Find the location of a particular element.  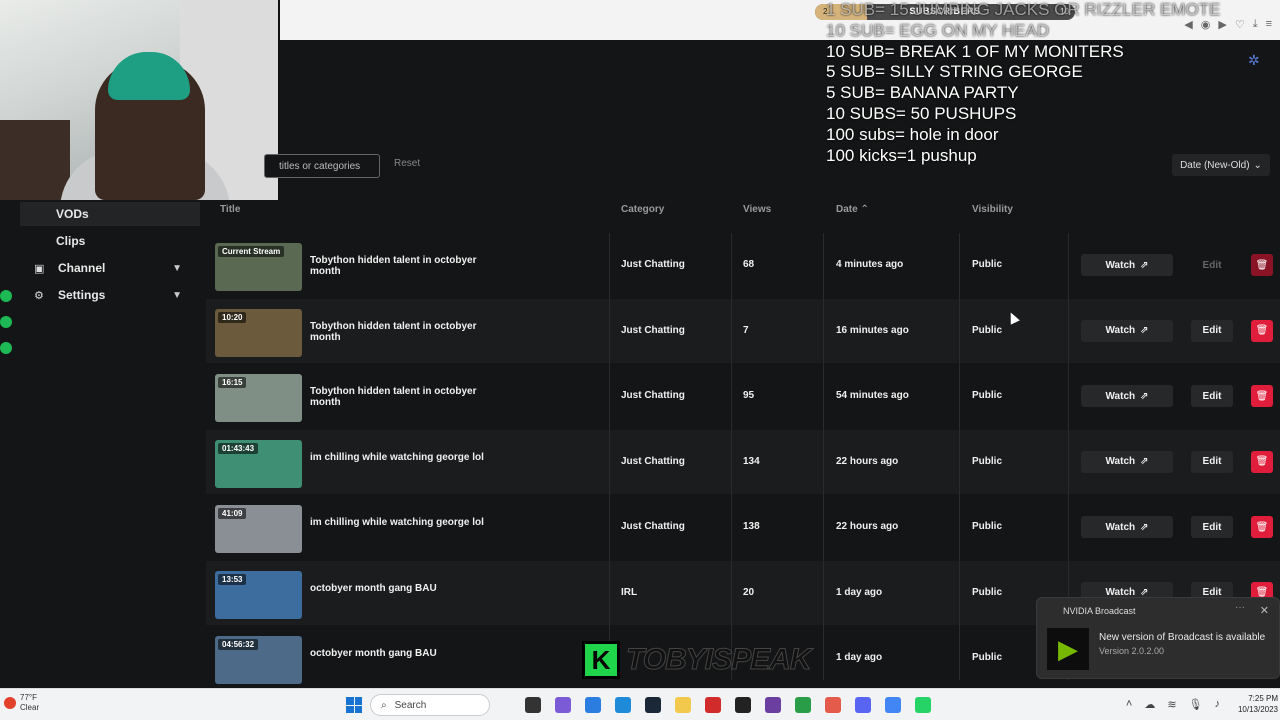

search-placeholder: titles or categories is located at coordinates (320, 166).